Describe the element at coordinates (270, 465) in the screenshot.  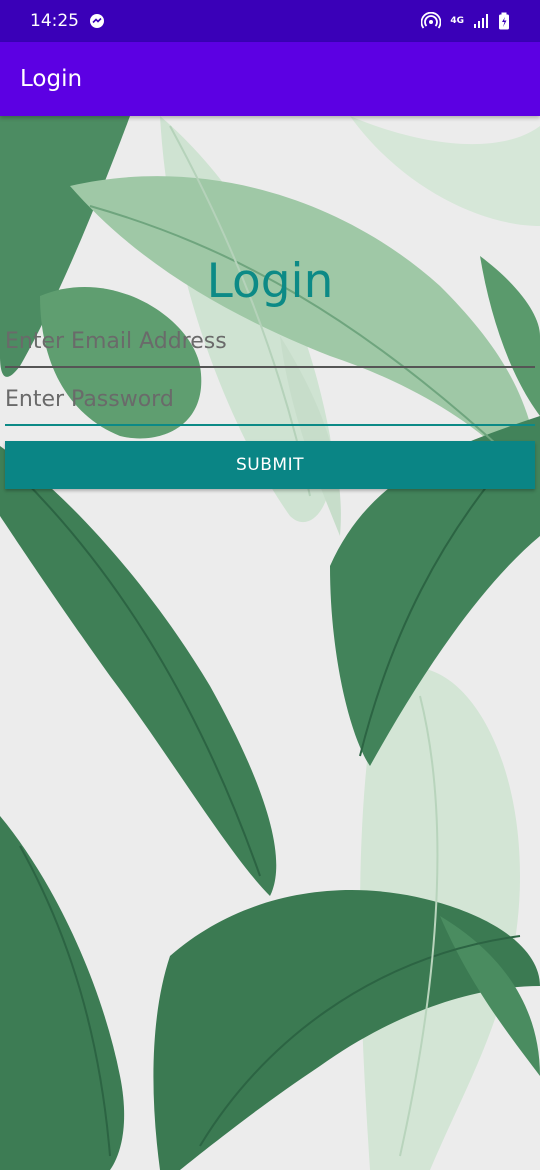
I see `submit-button: SUBMIT` at that location.